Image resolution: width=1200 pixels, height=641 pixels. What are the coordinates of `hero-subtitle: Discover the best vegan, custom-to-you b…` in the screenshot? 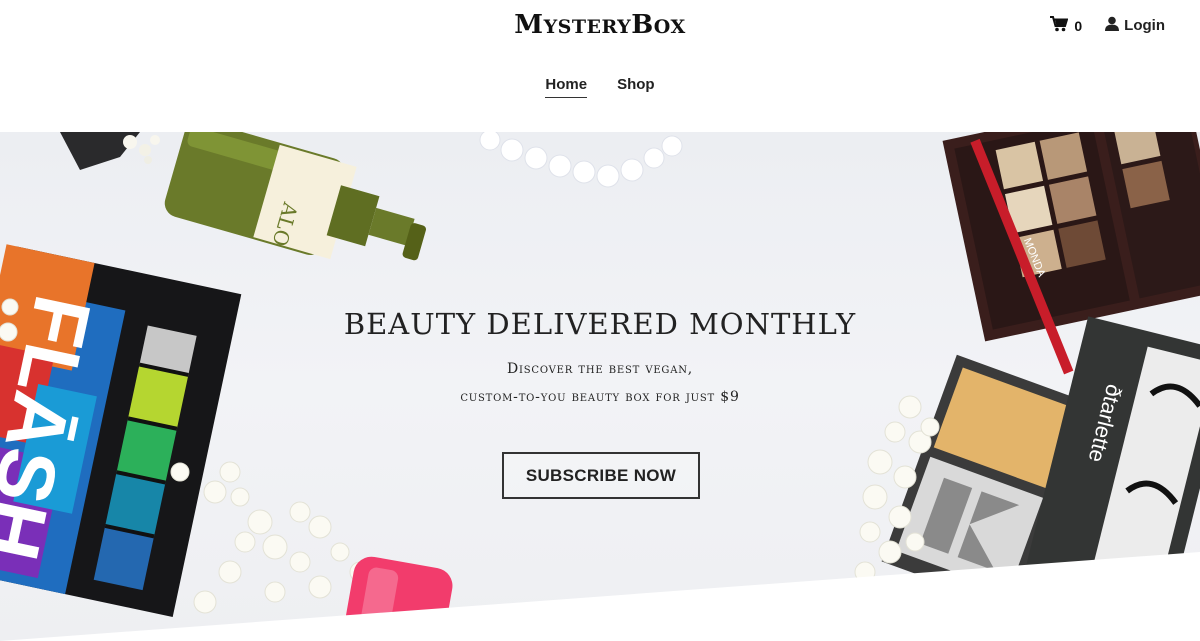 It's located at (600, 383).